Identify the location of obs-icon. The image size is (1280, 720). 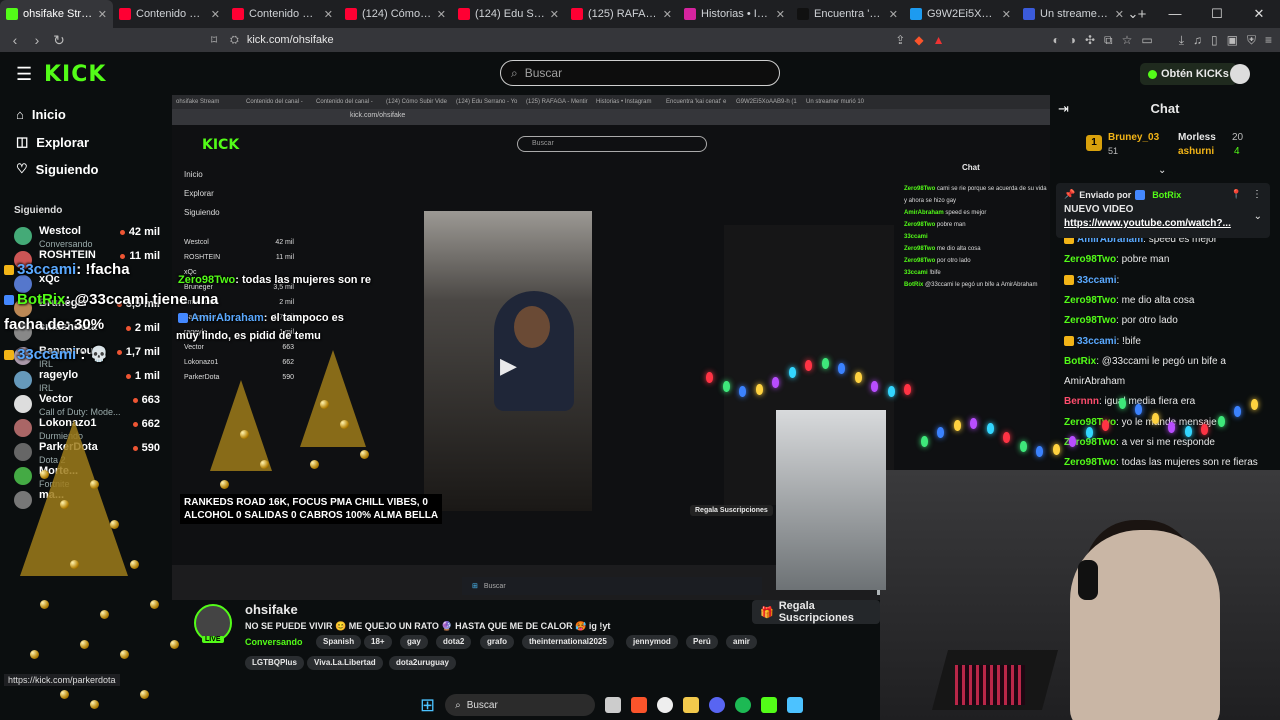
(665, 705).